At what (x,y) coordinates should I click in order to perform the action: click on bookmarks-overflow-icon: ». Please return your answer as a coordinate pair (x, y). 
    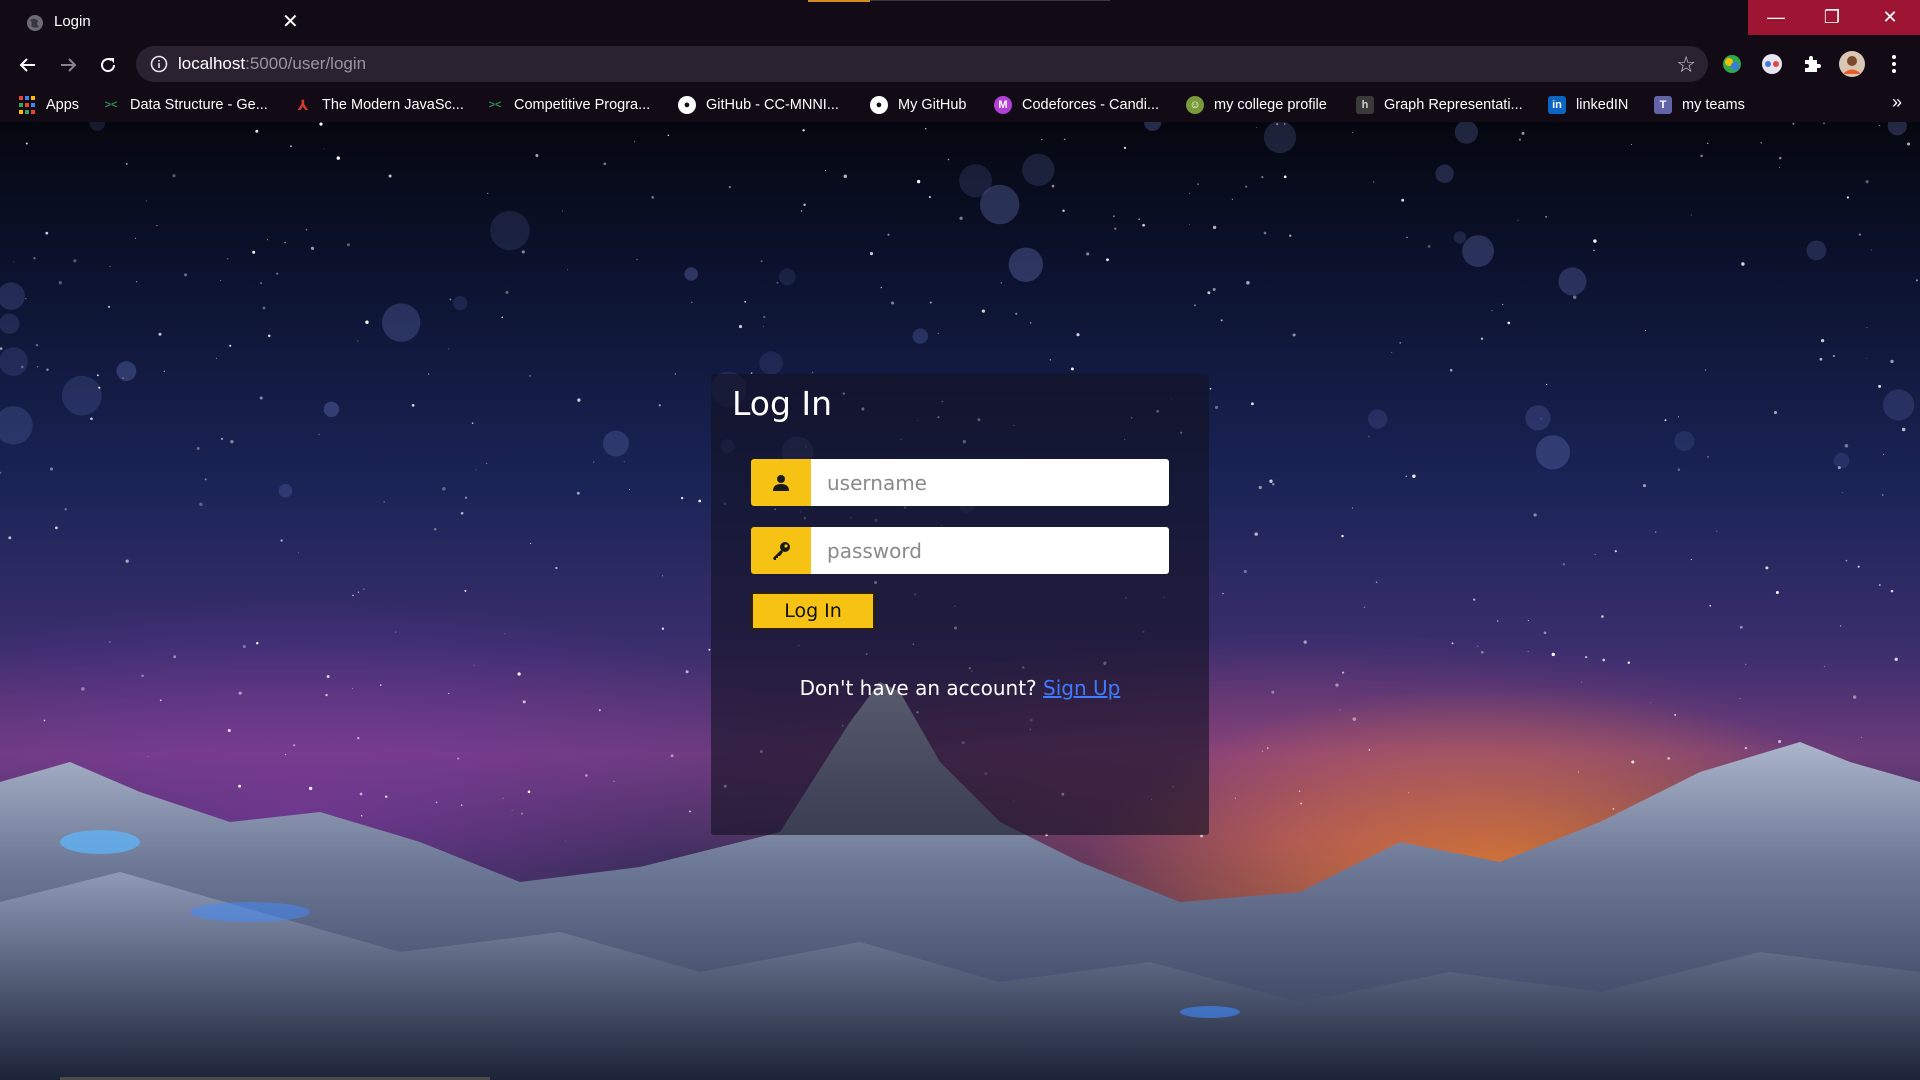
    Looking at the image, I should click on (1897, 102).